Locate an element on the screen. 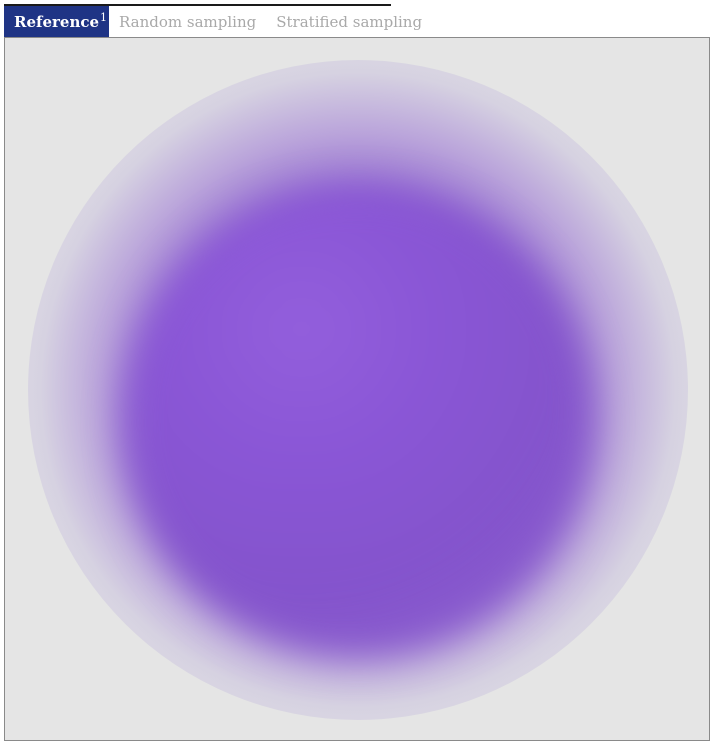  tab-random-sampling-label: Random sampling is located at coordinates (188, 21).